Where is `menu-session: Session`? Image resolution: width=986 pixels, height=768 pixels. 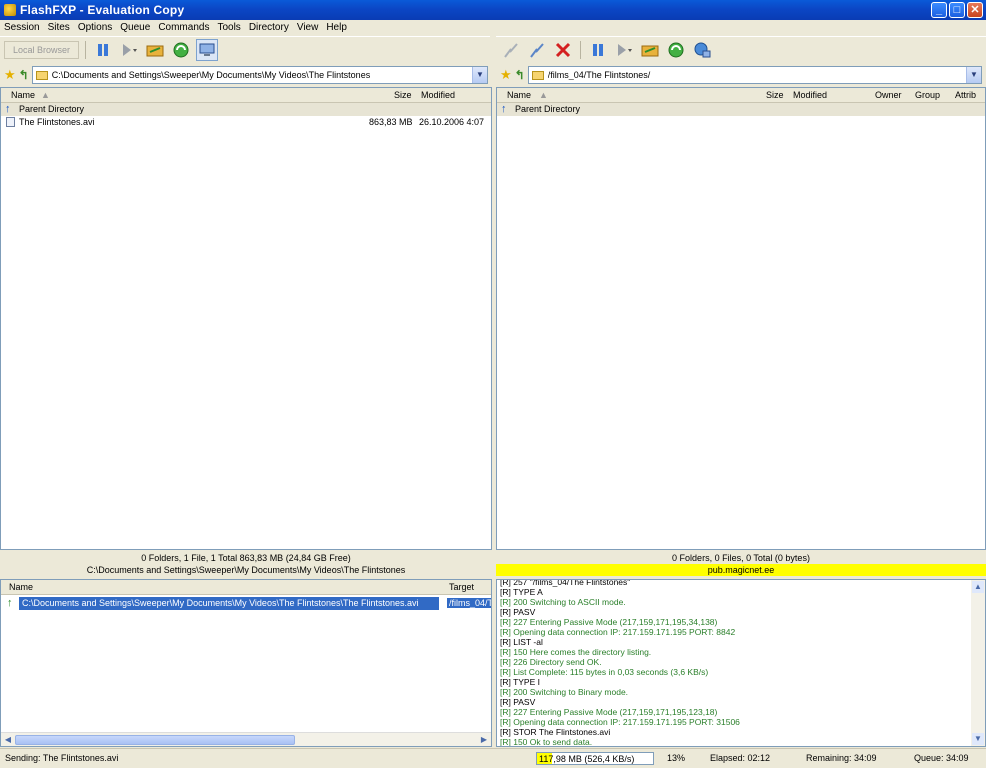 menu-session: Session is located at coordinates (22, 27).